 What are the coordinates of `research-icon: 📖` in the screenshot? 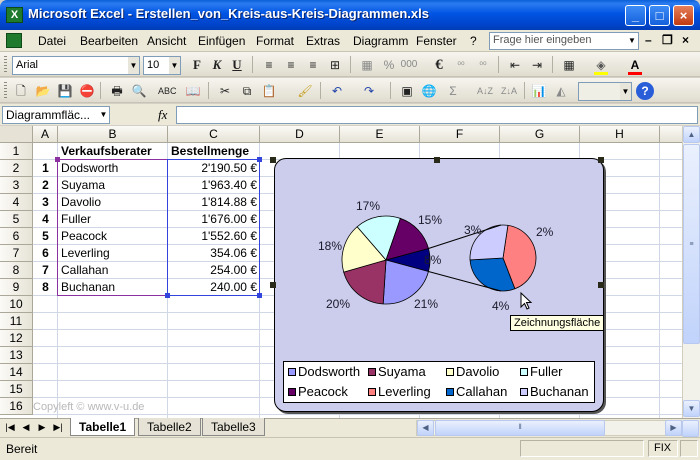 It's located at (193, 91).